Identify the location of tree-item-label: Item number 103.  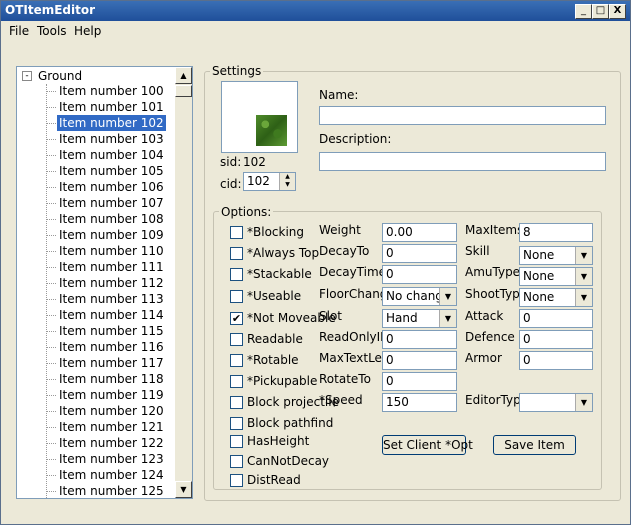
(111, 139).